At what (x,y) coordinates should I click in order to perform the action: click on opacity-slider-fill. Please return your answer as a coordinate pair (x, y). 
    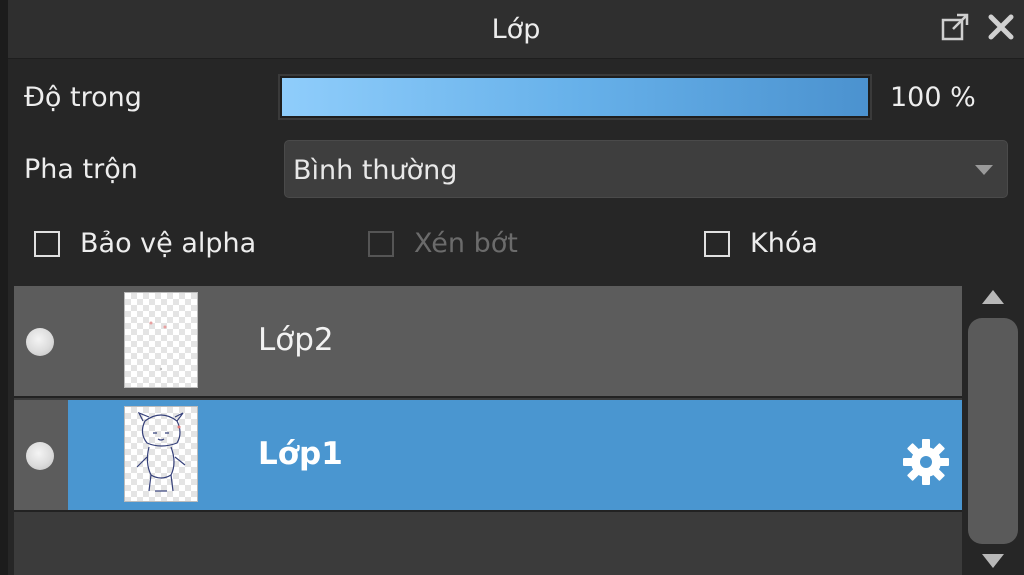
    Looking at the image, I should click on (575, 97).